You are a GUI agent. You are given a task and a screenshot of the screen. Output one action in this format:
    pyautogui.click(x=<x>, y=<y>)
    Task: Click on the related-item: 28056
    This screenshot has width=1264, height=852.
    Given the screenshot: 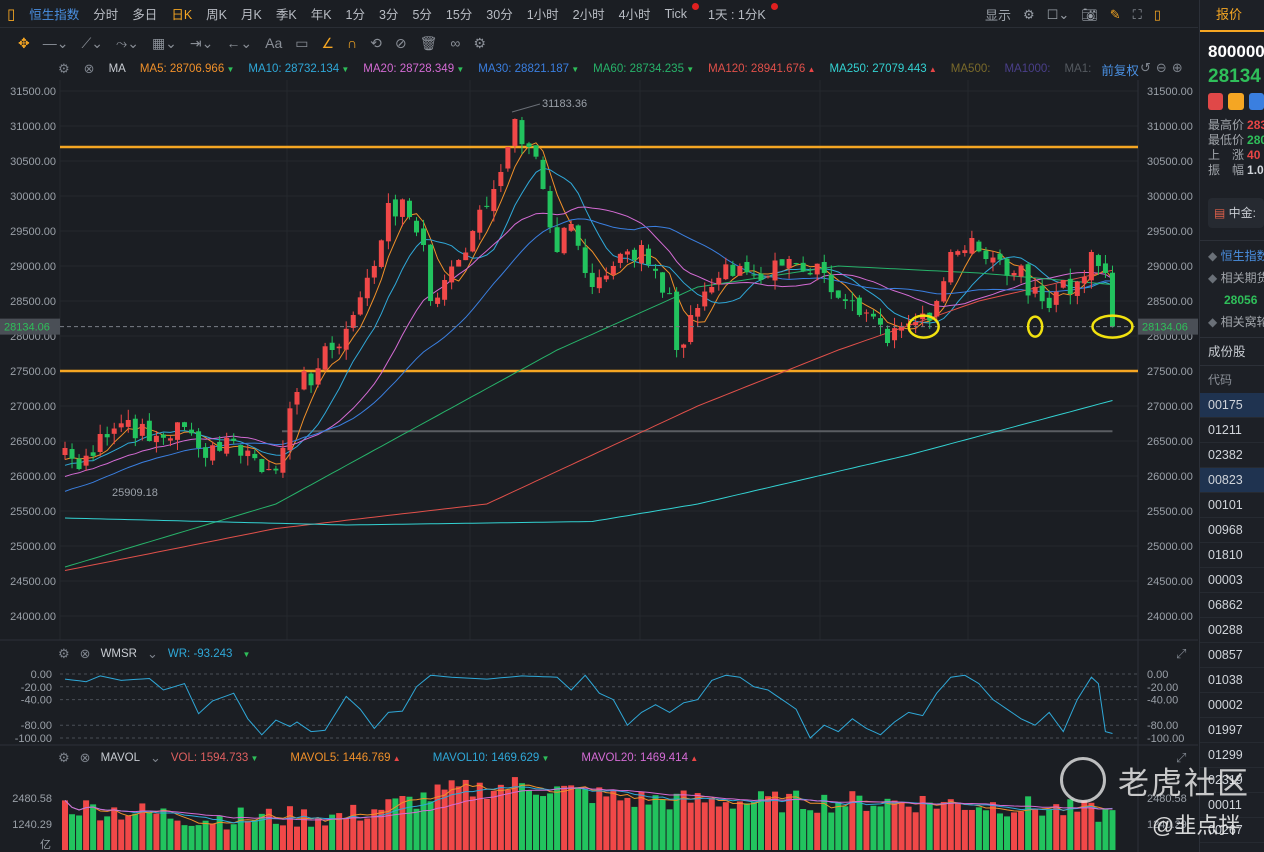 What is the action you would take?
    pyautogui.click(x=1232, y=300)
    